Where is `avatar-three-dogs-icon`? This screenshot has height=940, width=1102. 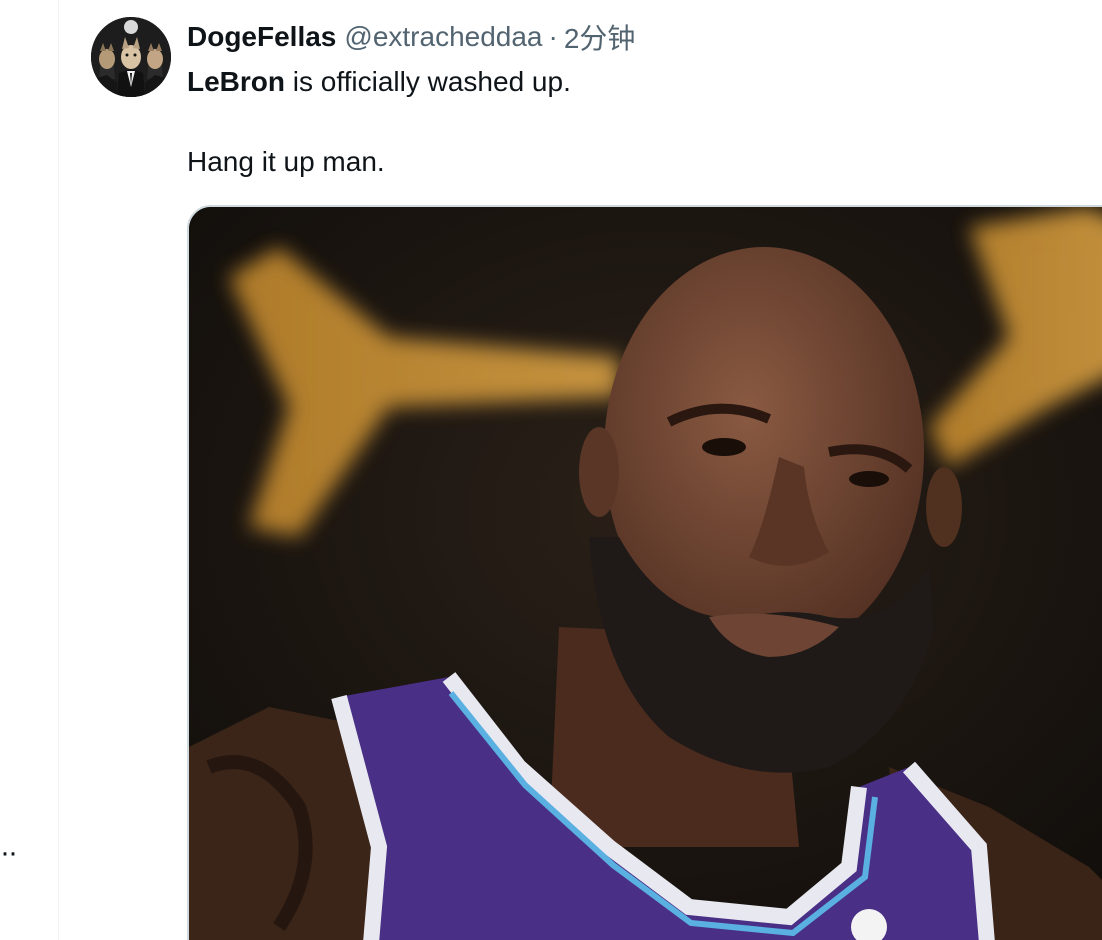 avatar-three-dogs-icon is located at coordinates (131, 57).